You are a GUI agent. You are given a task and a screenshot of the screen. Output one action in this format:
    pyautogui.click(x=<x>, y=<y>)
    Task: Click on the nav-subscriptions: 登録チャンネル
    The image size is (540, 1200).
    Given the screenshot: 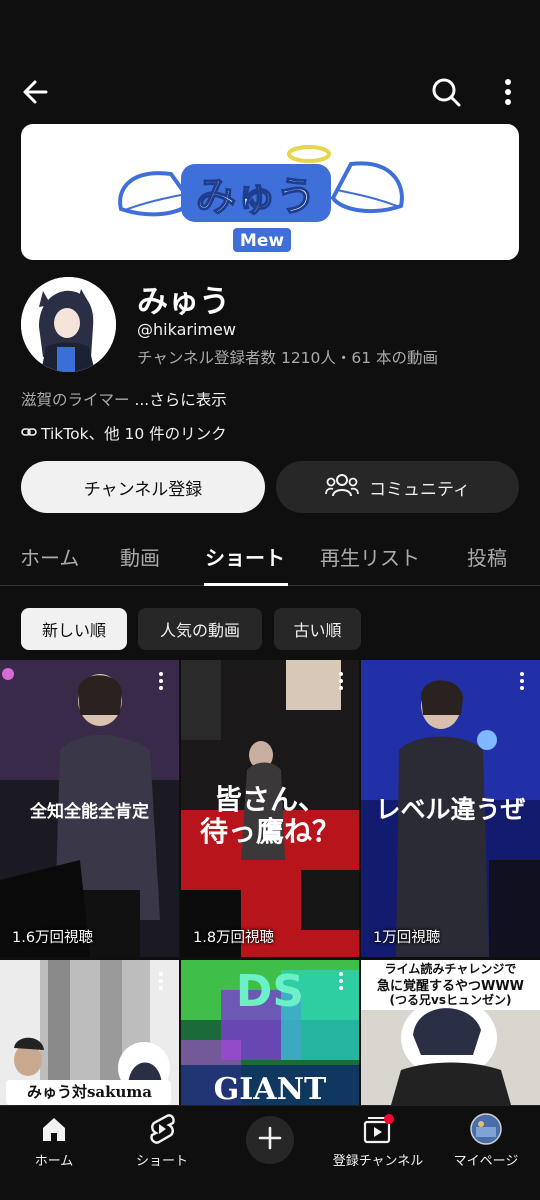 What is the action you would take?
    pyautogui.click(x=378, y=1140)
    